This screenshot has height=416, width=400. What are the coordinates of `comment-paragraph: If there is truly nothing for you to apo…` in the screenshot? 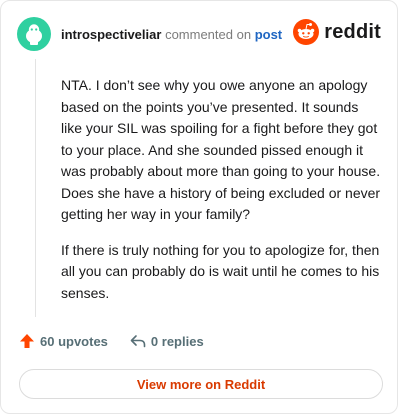 It's located at (220, 271).